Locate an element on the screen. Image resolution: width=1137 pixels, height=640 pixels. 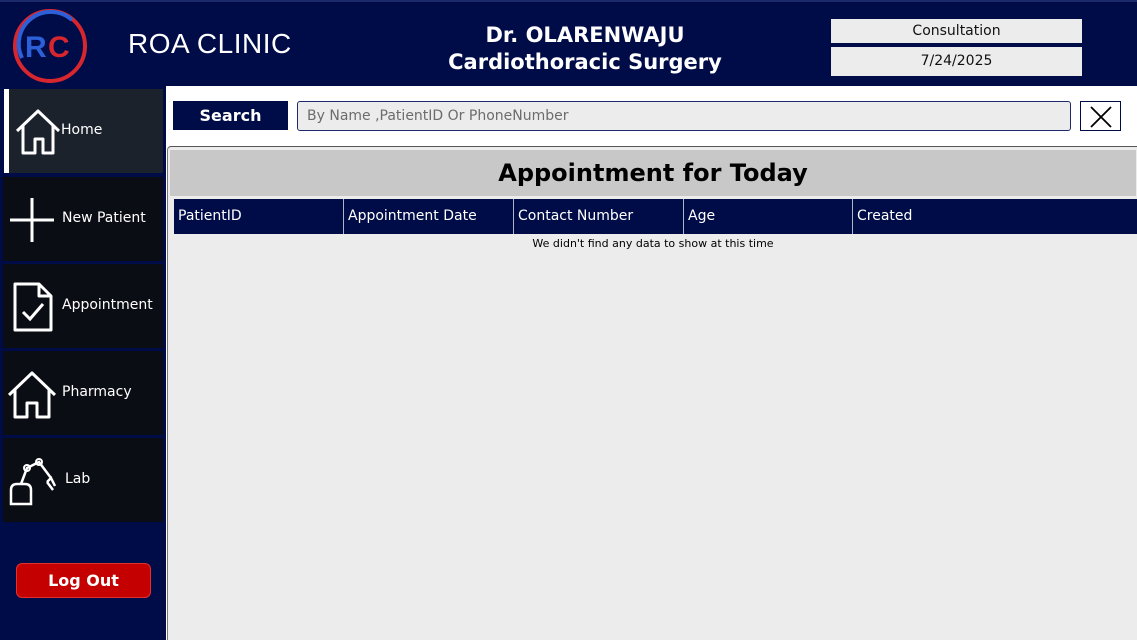
doctor-info: Dr. OLARENWAJU Cardiothoracic Surgery is located at coordinates (585, 49).